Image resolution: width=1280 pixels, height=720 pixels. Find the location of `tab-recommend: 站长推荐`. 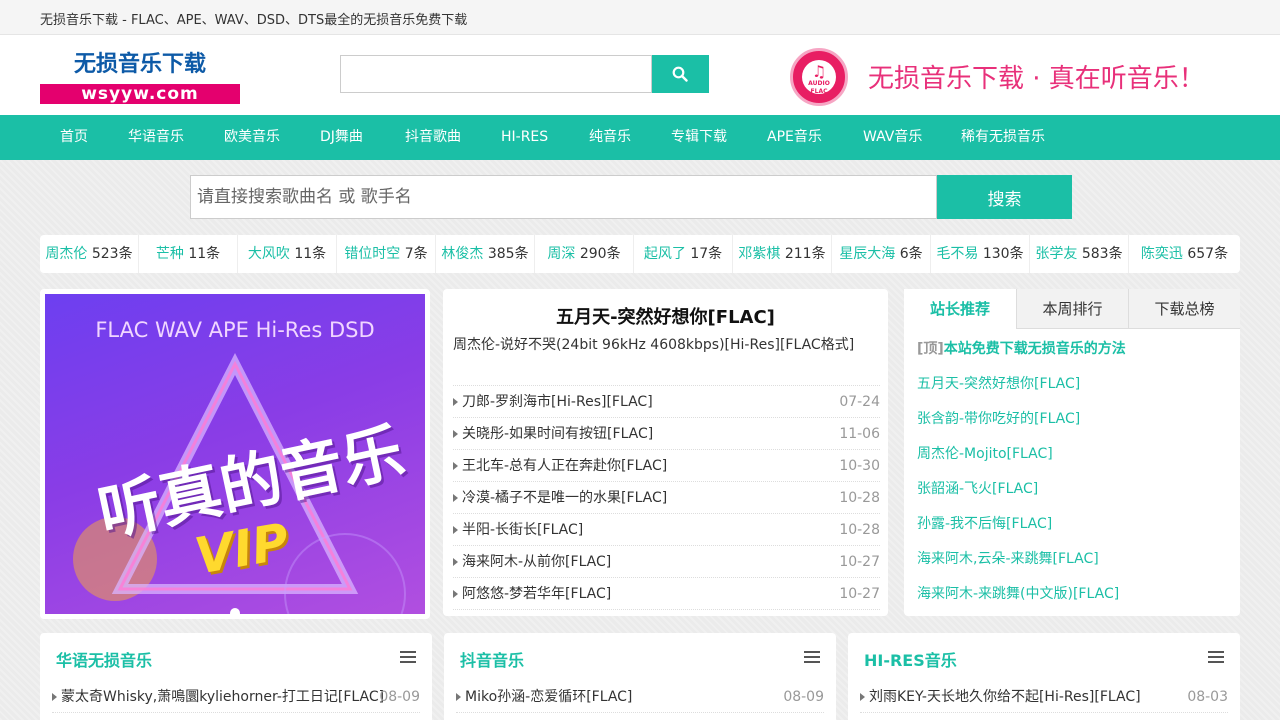

tab-recommend: 站长推荐 is located at coordinates (960, 309).